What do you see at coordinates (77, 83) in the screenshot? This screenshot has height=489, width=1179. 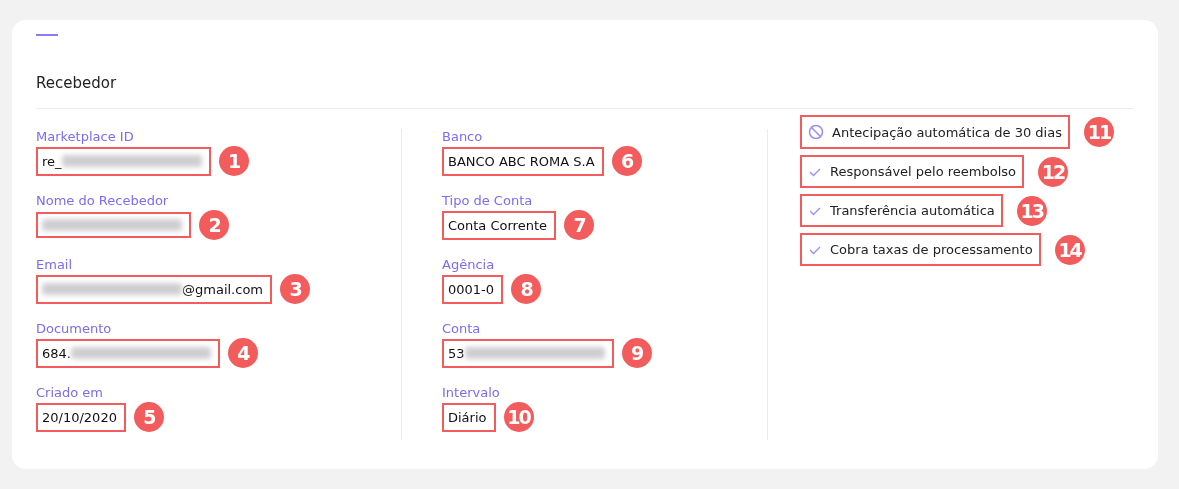 I see `section-title: Recebedor` at bounding box center [77, 83].